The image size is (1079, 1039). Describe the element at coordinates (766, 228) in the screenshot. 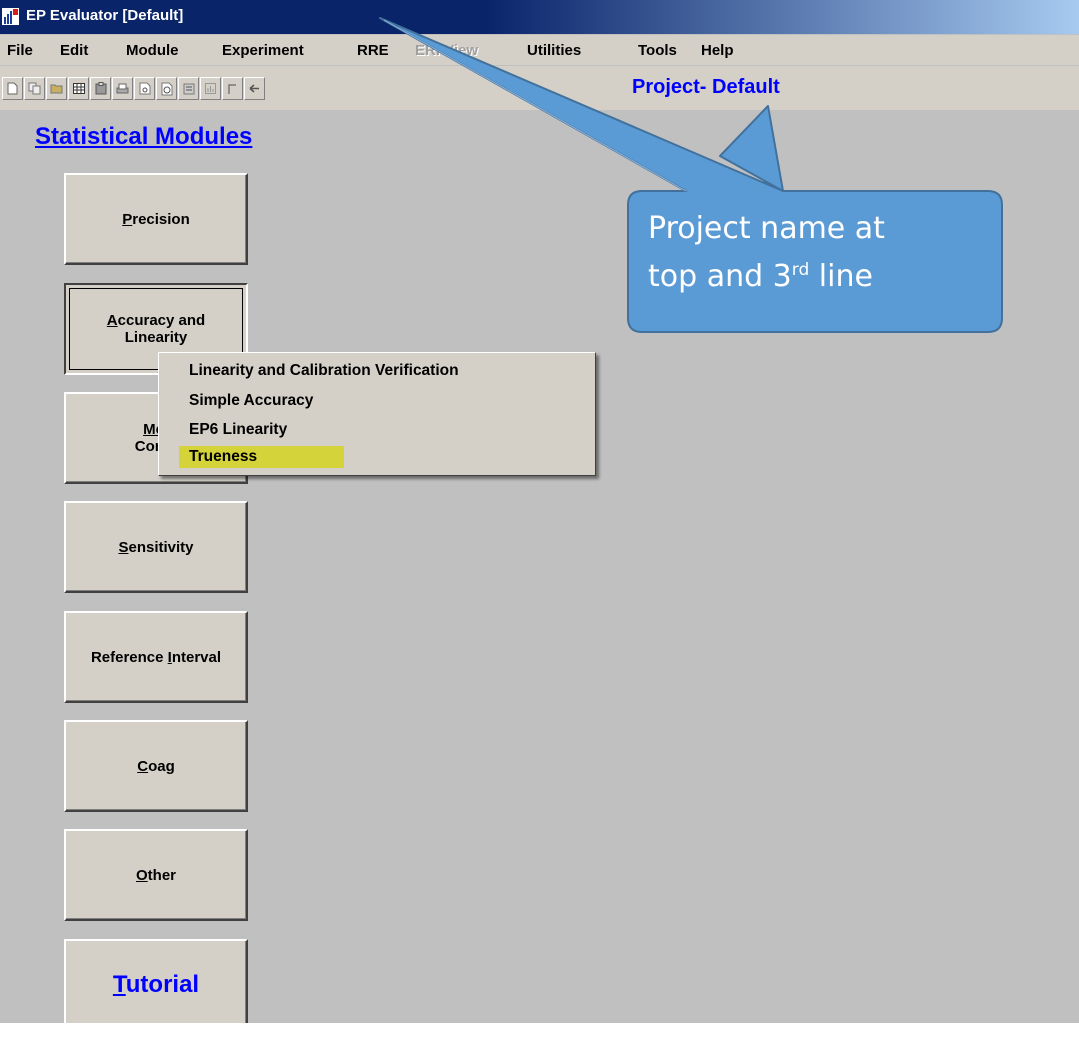

I see `callout-line-1: Project name at` at that location.